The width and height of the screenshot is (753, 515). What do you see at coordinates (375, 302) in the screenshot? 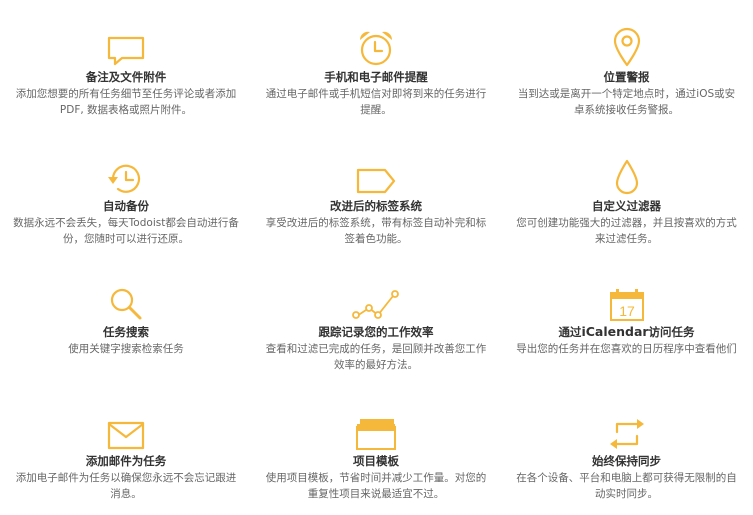
I see `productivity-graph-icon` at bounding box center [375, 302].